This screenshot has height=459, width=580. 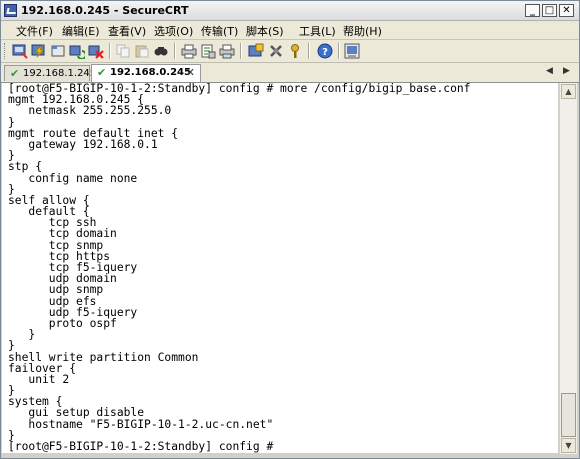 What do you see at coordinates (78, 51) in the screenshot?
I see `reconnect-icon` at bounding box center [78, 51].